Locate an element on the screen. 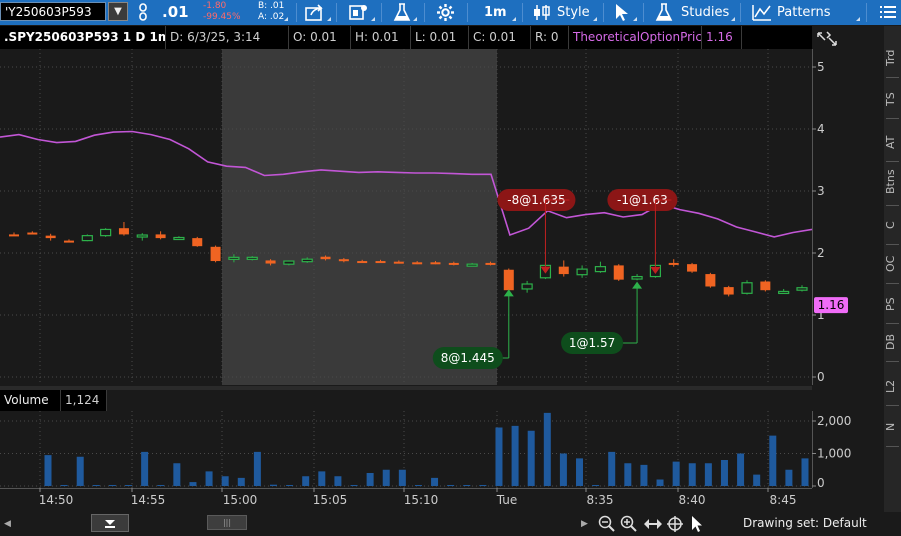  sidebar-tab-l2: L2 is located at coordinates (892, 386).